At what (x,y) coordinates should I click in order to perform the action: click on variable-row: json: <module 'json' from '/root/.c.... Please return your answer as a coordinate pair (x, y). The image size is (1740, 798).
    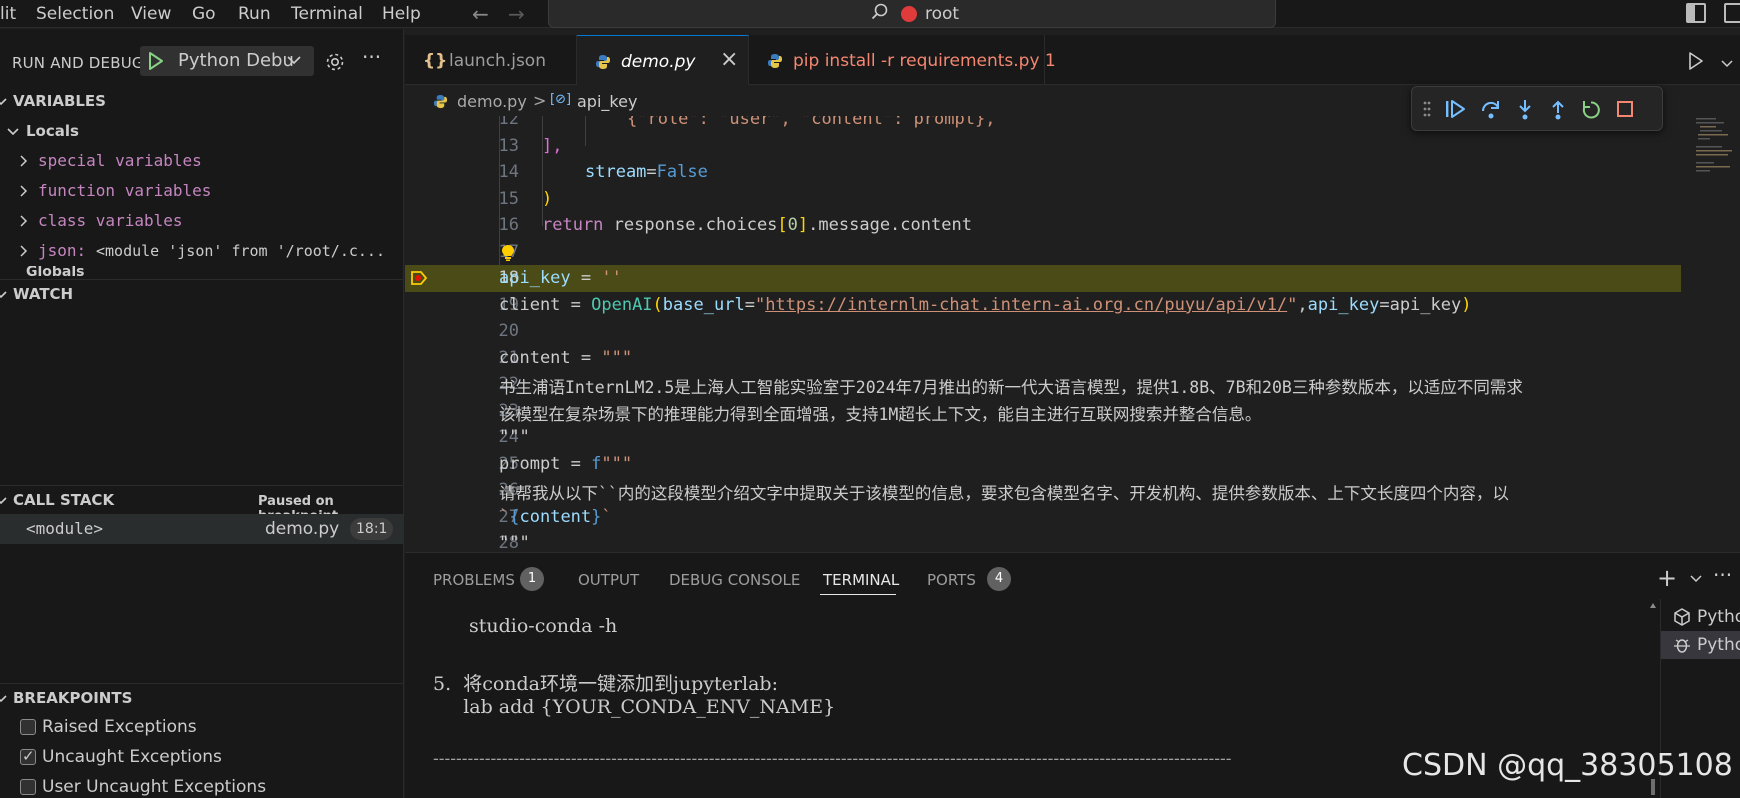
    Looking at the image, I should click on (202, 251).